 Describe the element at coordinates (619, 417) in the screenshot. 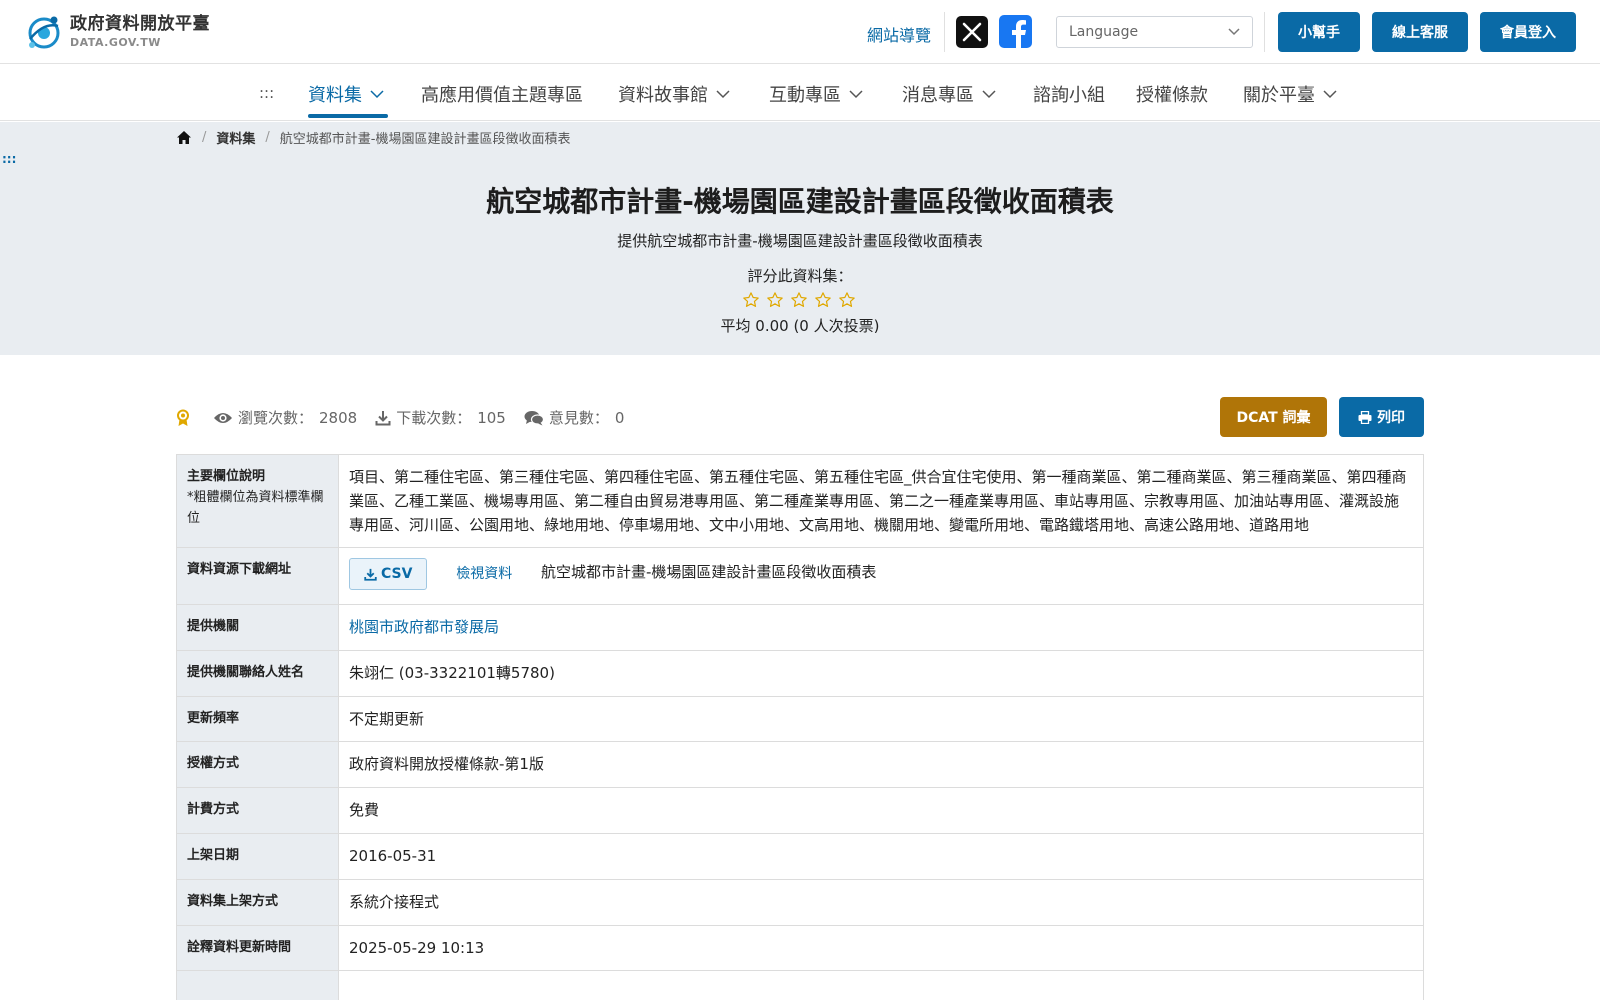

I see `comments-count: 0` at that location.